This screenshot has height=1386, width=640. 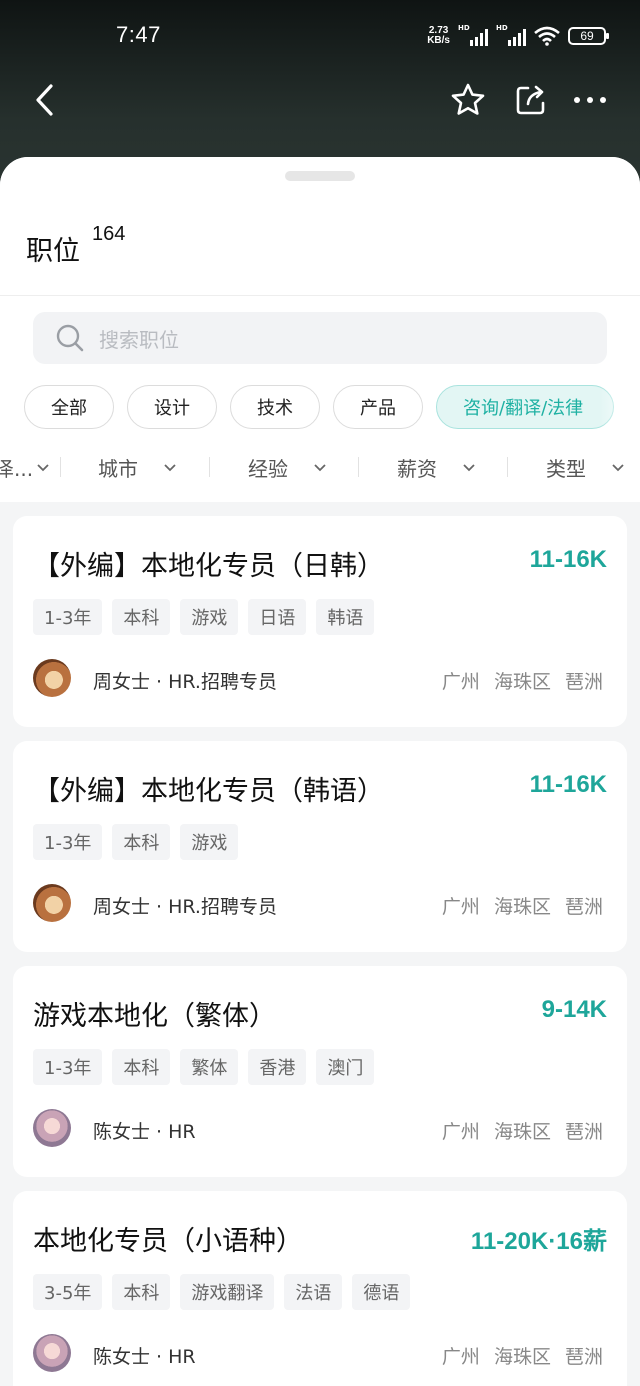 I want to click on more-horizontal-icon, so click(x=590, y=100).